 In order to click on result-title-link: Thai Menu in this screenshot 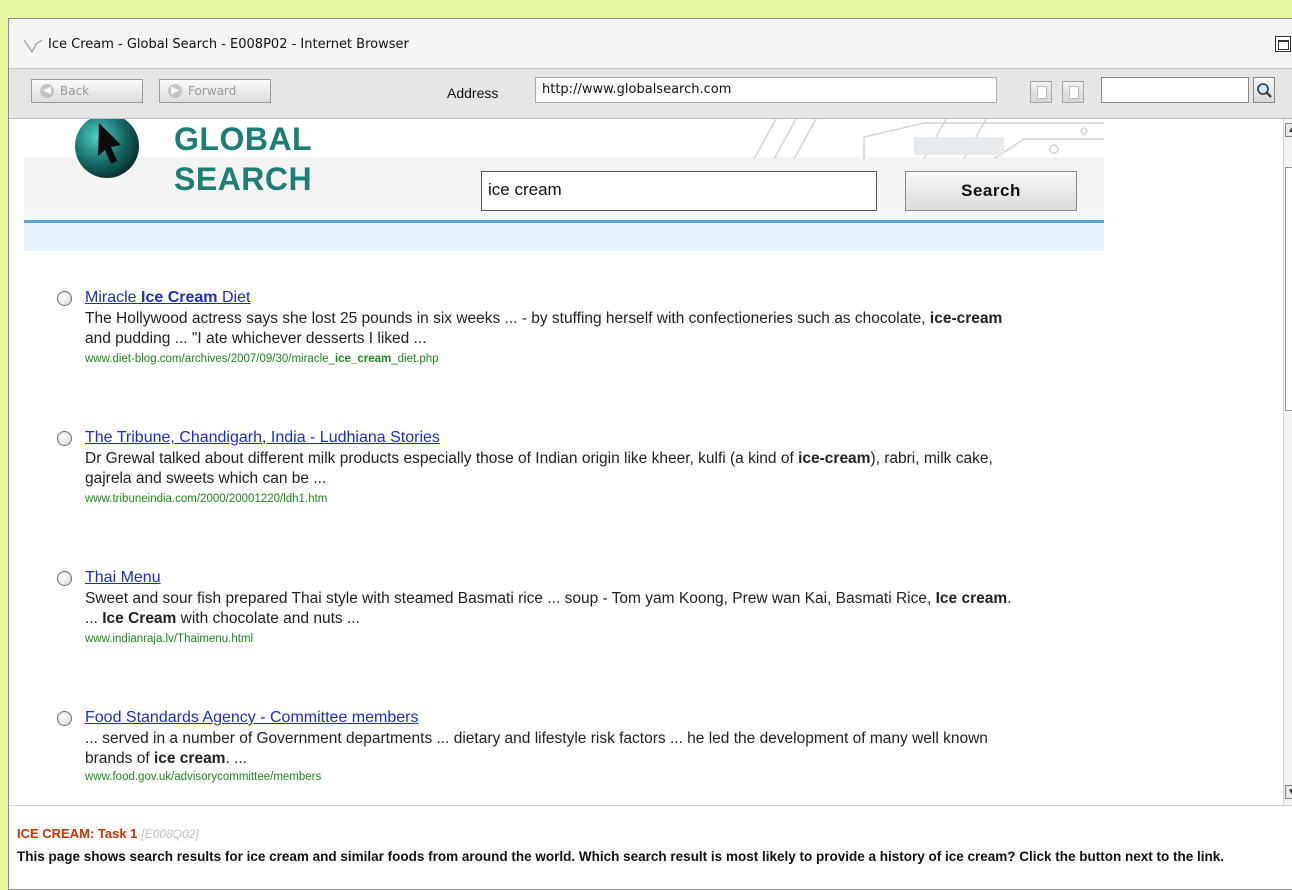, I will do `click(123, 578)`.